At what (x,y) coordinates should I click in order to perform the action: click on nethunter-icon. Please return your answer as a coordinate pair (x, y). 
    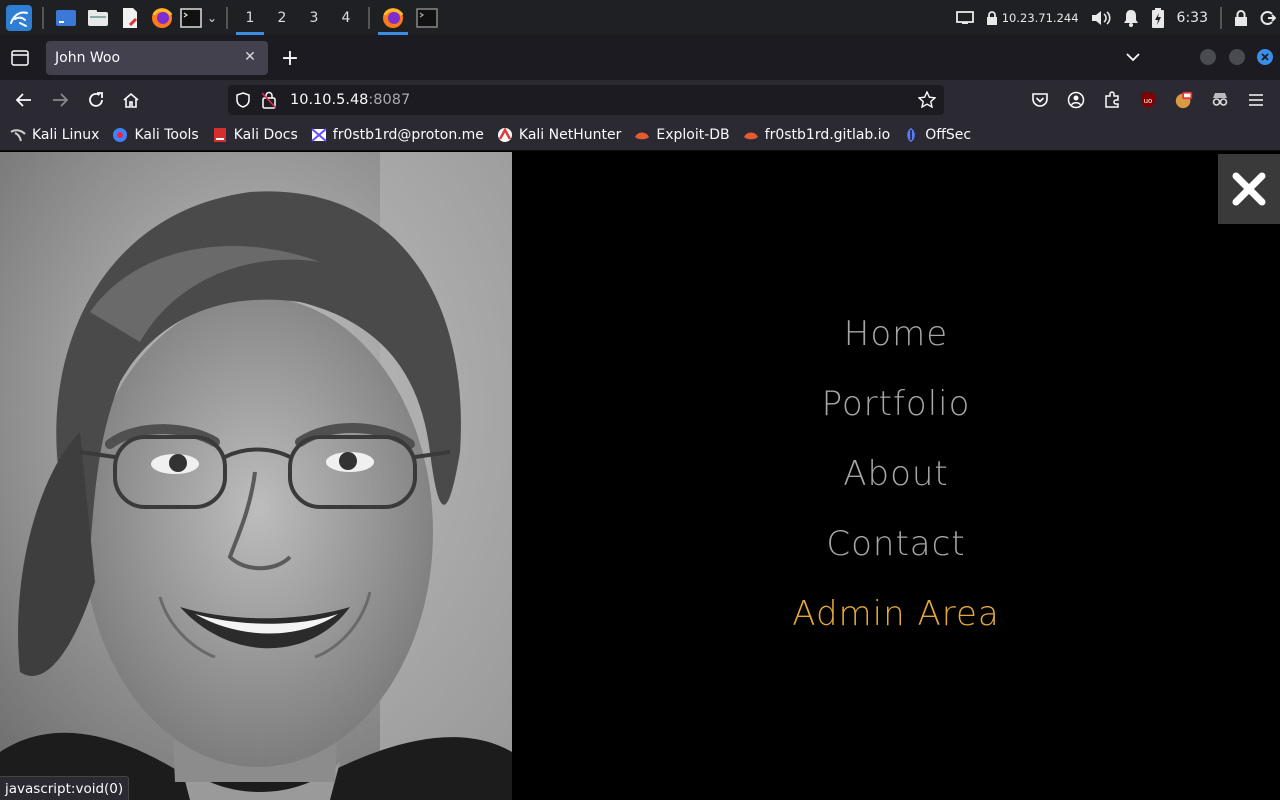
    Looking at the image, I should click on (505, 135).